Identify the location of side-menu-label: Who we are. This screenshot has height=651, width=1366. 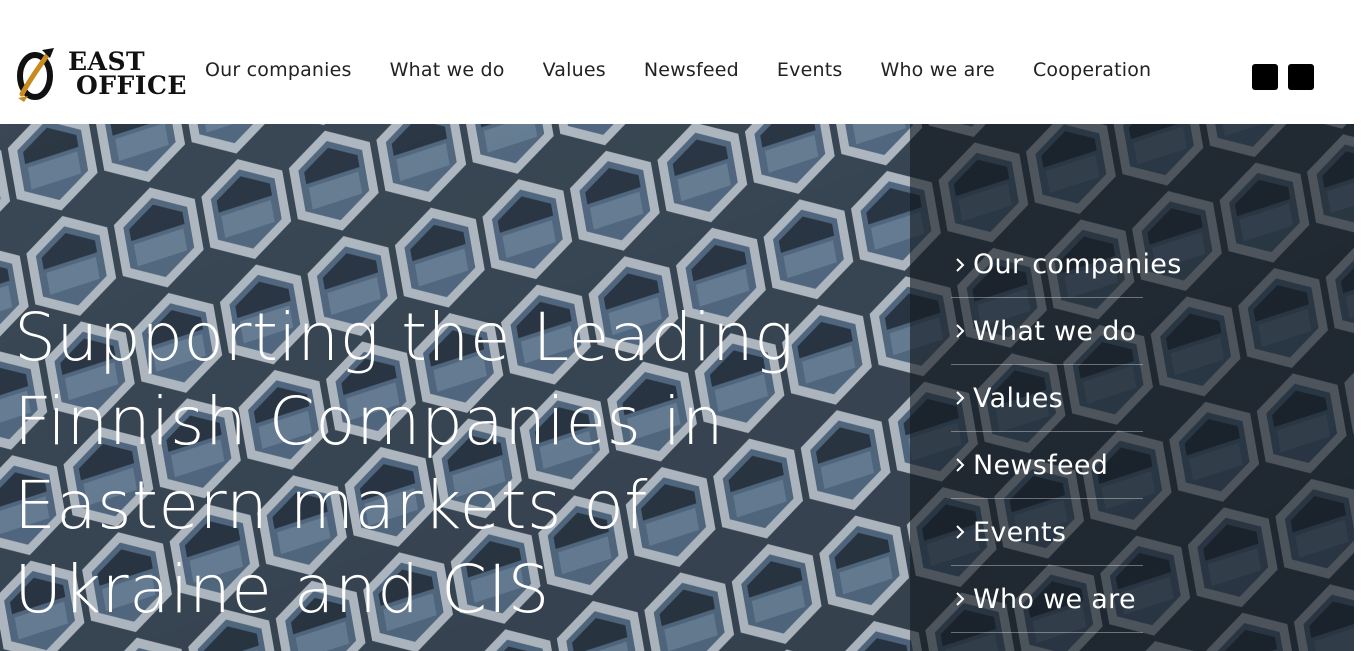
(1054, 599).